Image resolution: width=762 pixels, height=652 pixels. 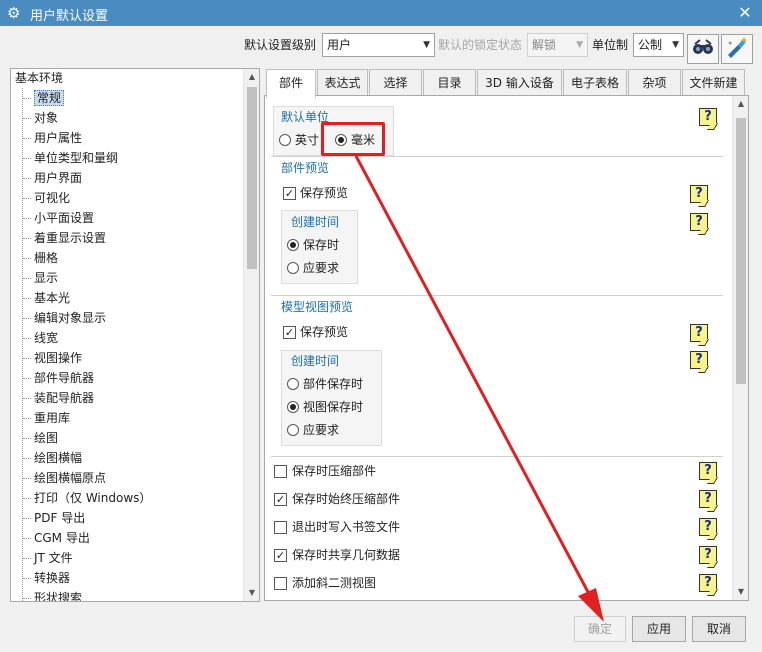 What do you see at coordinates (291, 83) in the screenshot?
I see `tab: 部件` at bounding box center [291, 83].